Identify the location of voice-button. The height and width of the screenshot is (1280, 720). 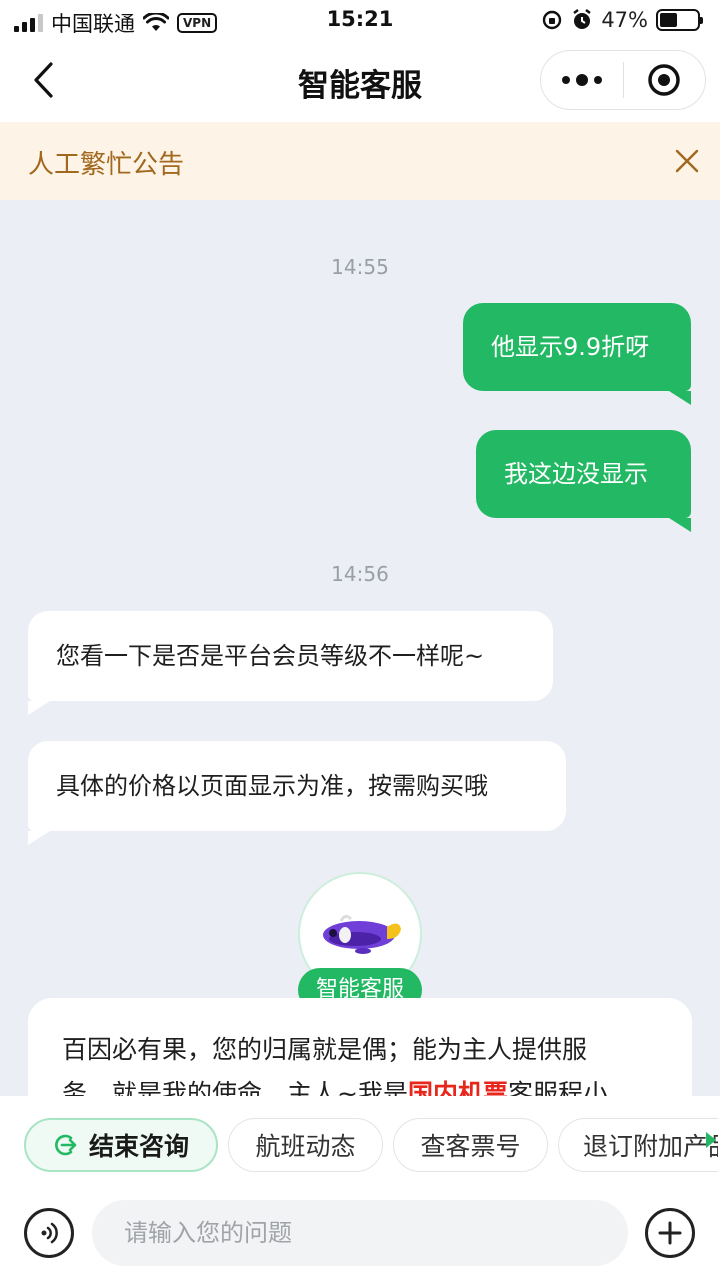
(49, 1233).